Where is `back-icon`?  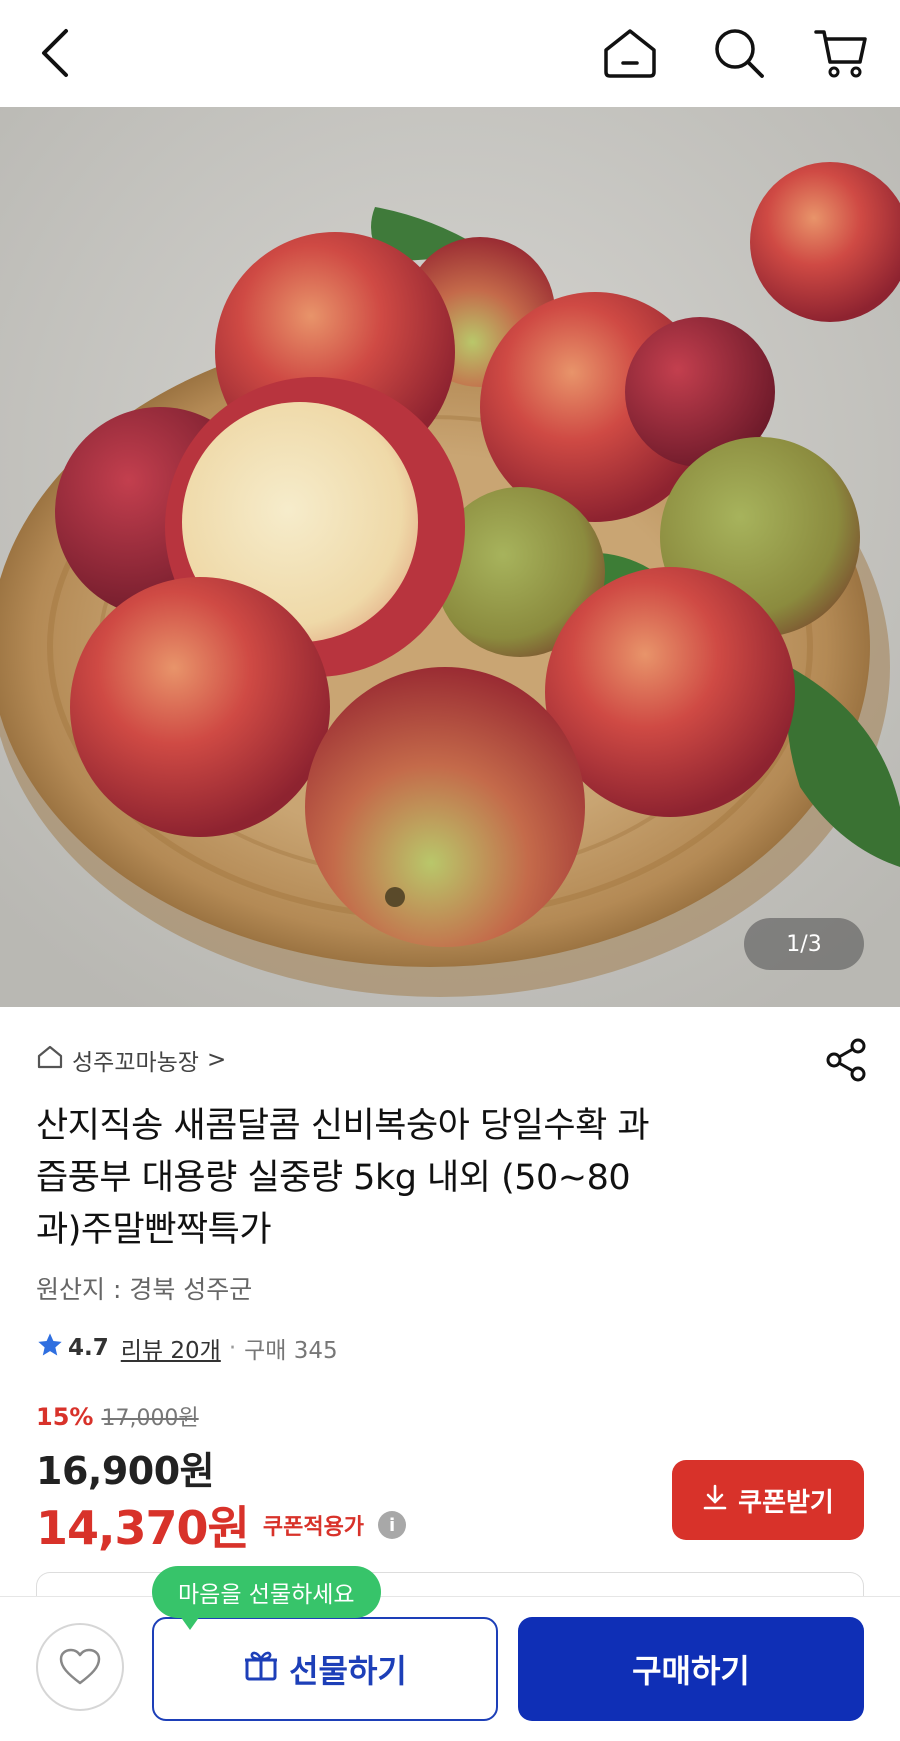 back-icon is located at coordinates (55, 53).